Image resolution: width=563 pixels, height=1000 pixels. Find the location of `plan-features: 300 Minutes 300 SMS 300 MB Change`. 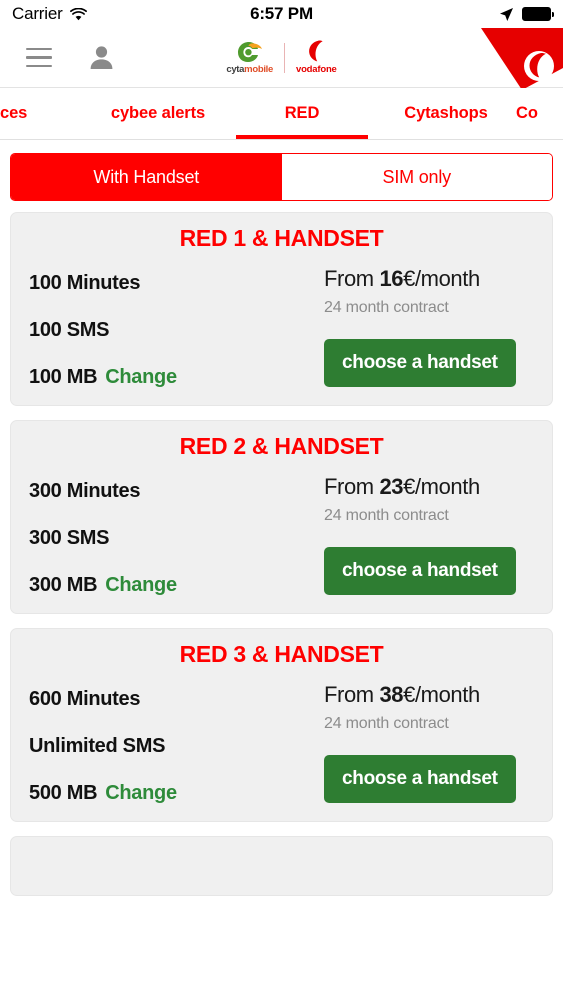

plan-features: 300 Minutes 300 SMS 300 MB Change is located at coordinates (176, 535).